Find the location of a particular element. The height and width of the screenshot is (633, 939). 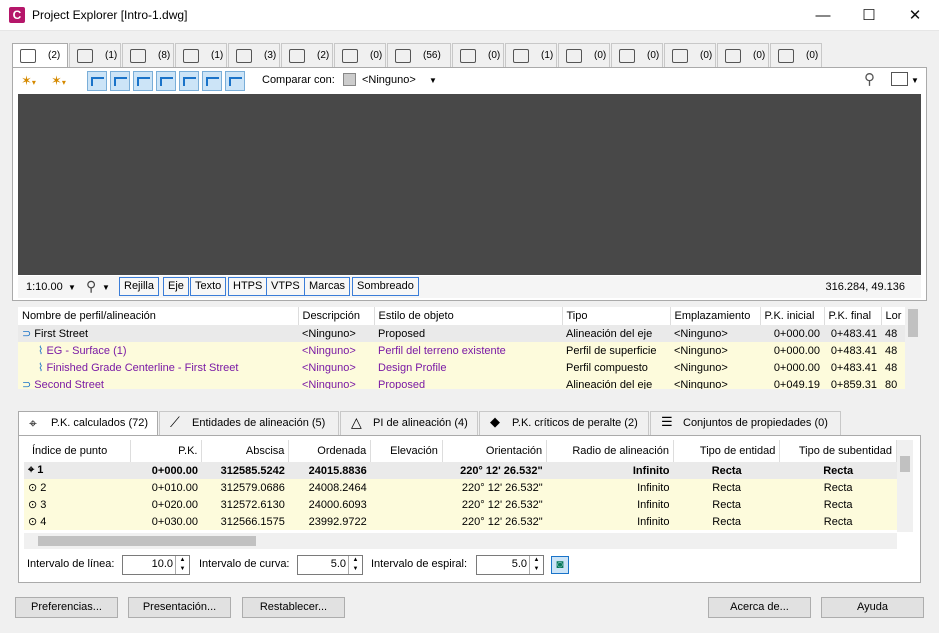

tab-corridors: (1) is located at coordinates (201, 55).